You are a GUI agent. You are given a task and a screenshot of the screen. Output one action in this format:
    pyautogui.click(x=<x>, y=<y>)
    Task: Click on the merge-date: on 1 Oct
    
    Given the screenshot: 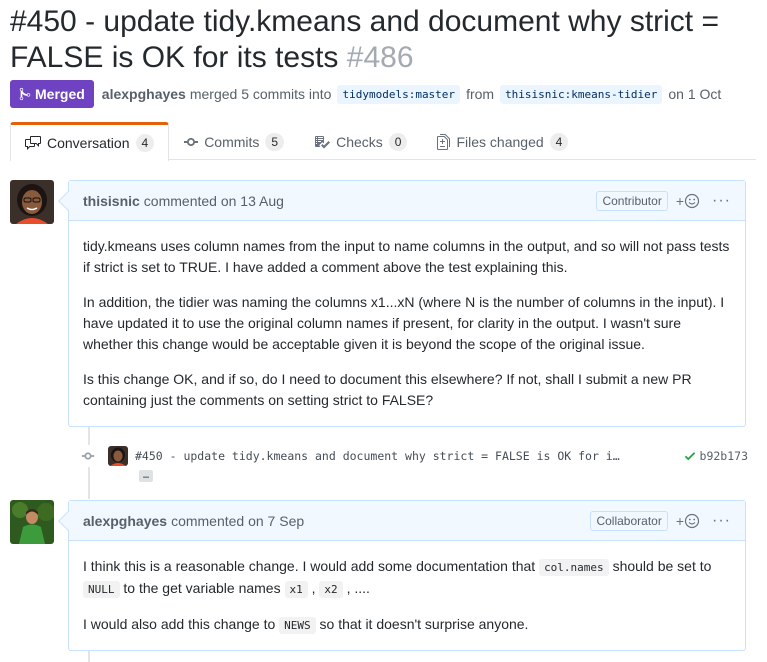 What is the action you would take?
    pyautogui.click(x=695, y=94)
    